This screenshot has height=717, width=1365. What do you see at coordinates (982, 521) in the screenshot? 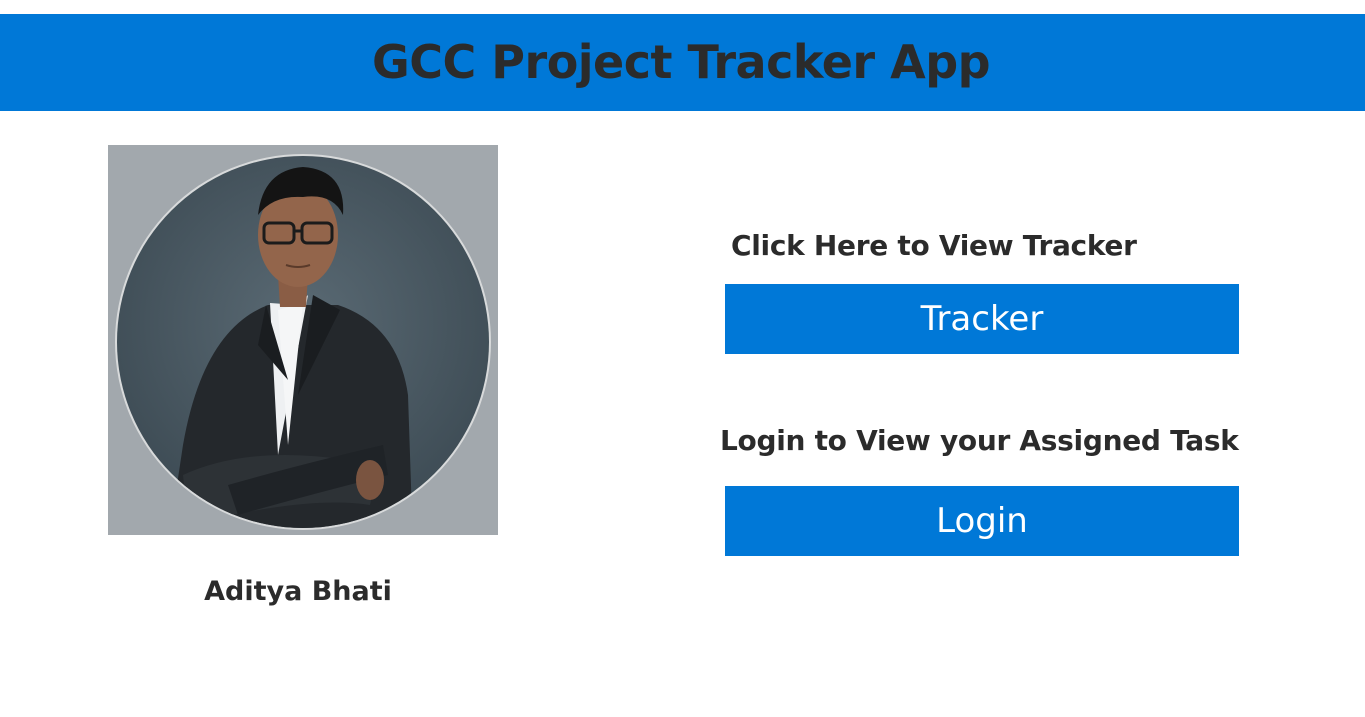
I see `login-button: Login` at bounding box center [982, 521].